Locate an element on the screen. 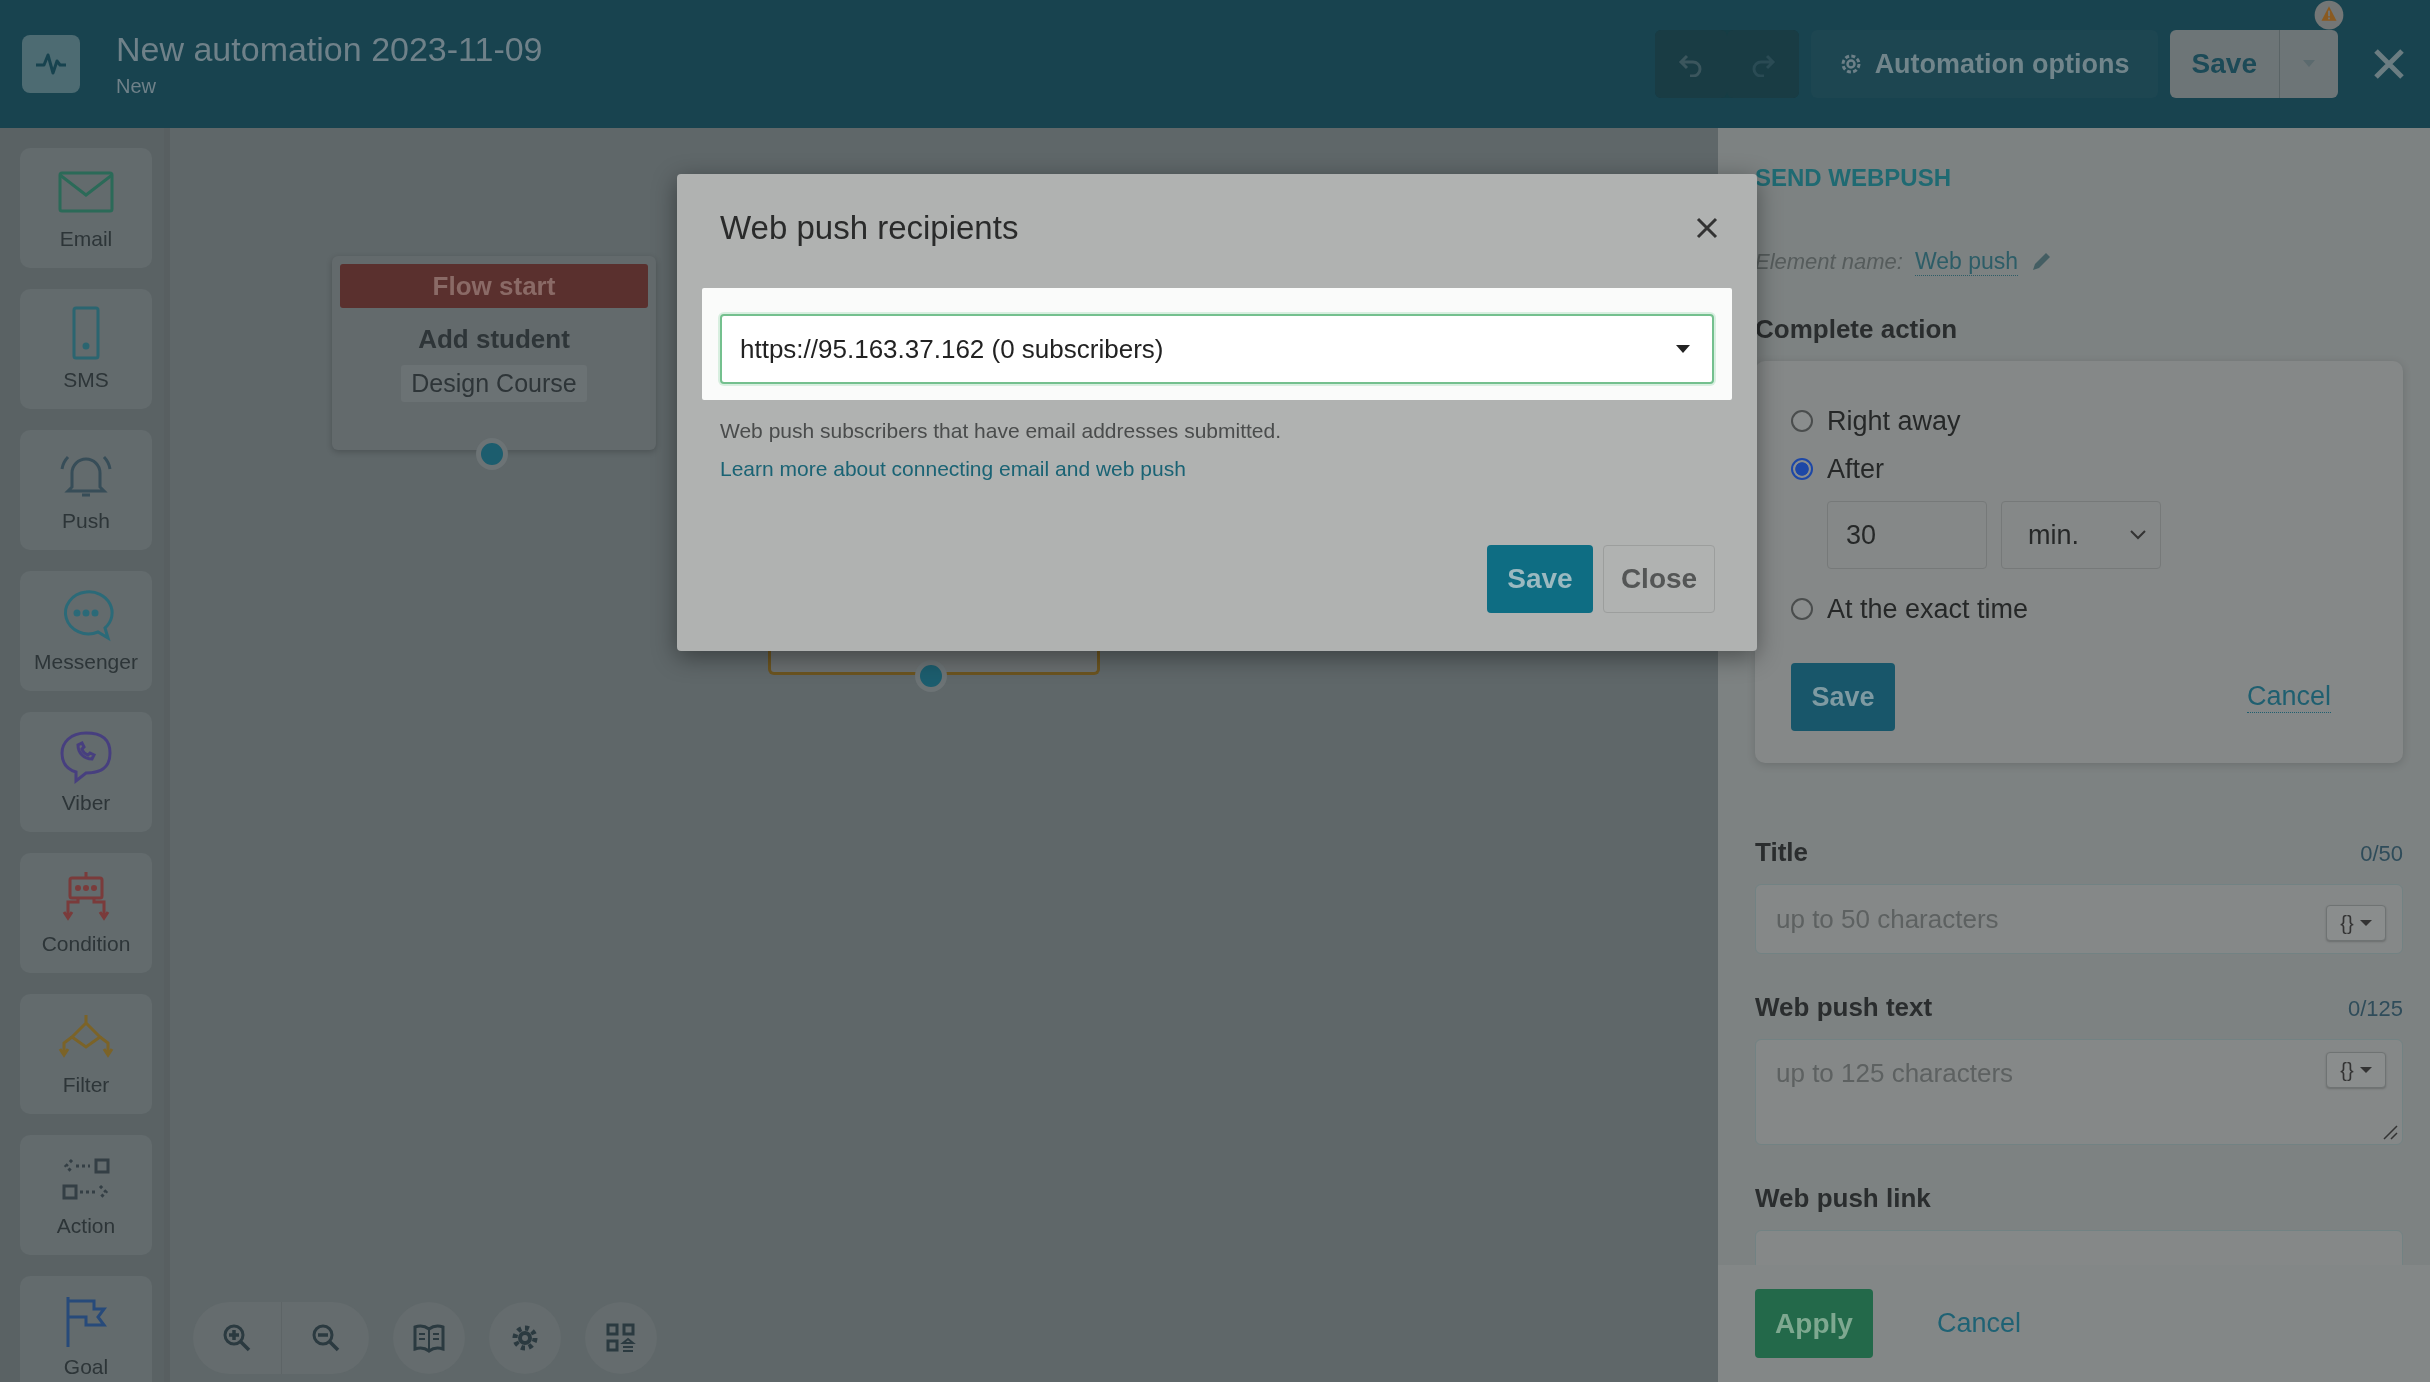  node-header: Flow start is located at coordinates (494, 286).